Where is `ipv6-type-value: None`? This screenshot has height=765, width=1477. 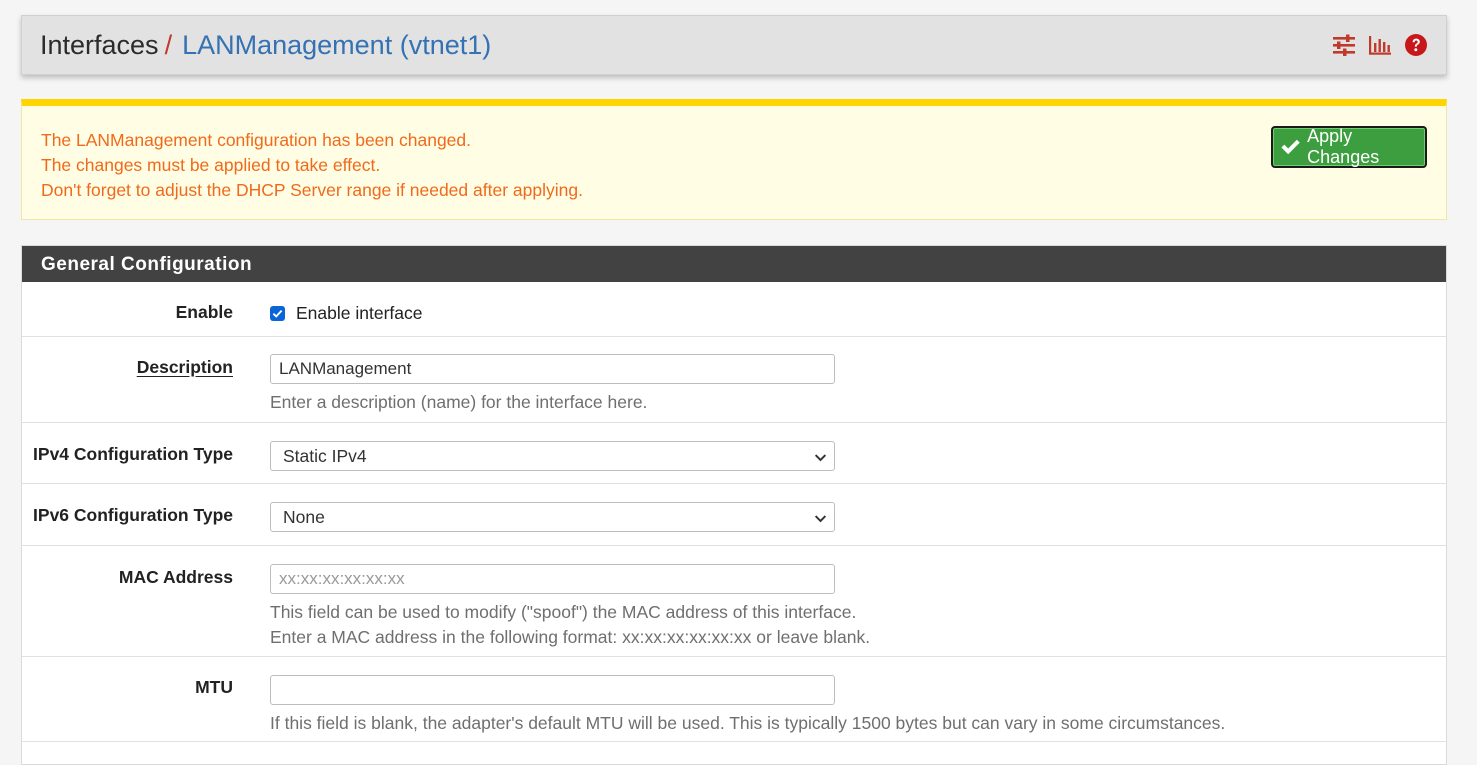
ipv6-type-value: None is located at coordinates (304, 517).